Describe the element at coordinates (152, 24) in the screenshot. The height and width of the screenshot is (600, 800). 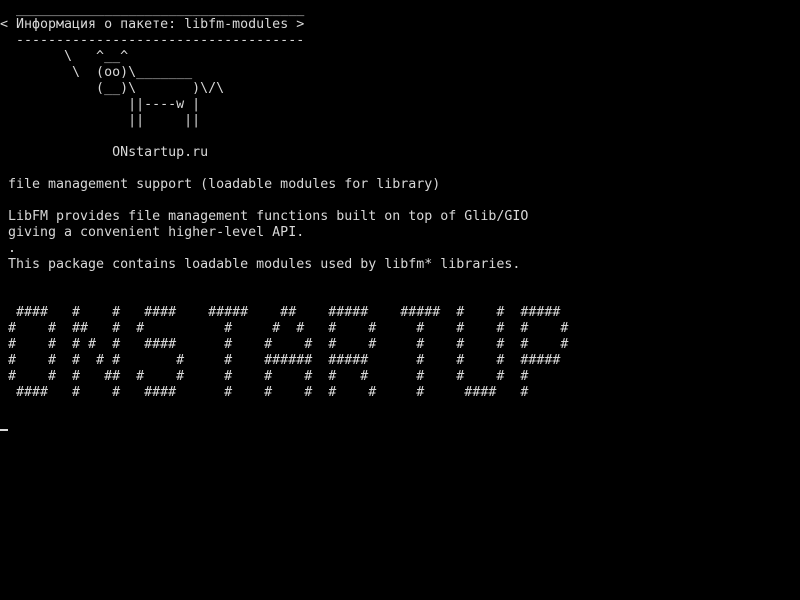
I see `cowsay-bubble-text: < Информация о пакете: libfm-modules >` at that location.